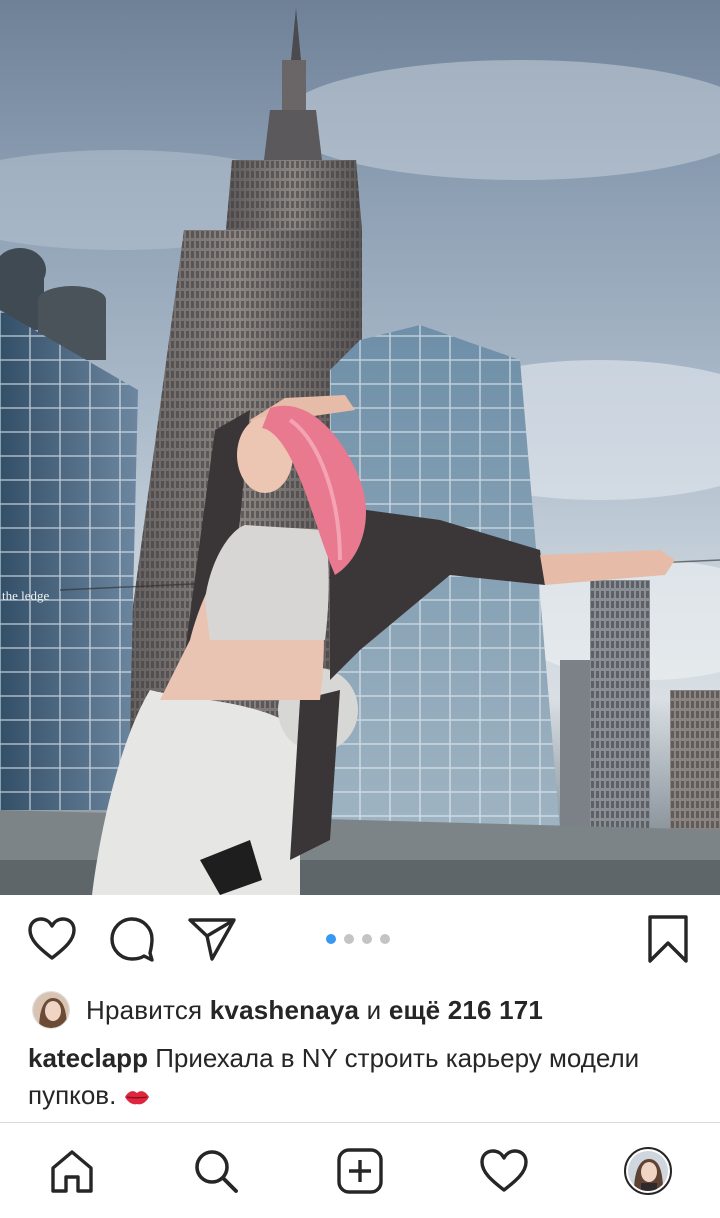 This screenshot has width=720, height=1218. I want to click on home-icon, so click(72, 1171).